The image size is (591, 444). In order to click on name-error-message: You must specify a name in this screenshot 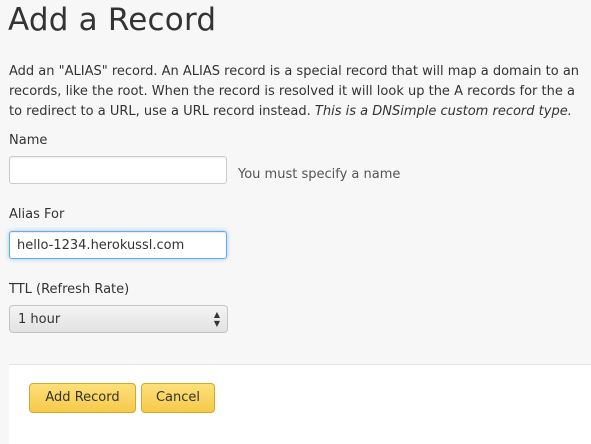, I will do `click(319, 174)`.